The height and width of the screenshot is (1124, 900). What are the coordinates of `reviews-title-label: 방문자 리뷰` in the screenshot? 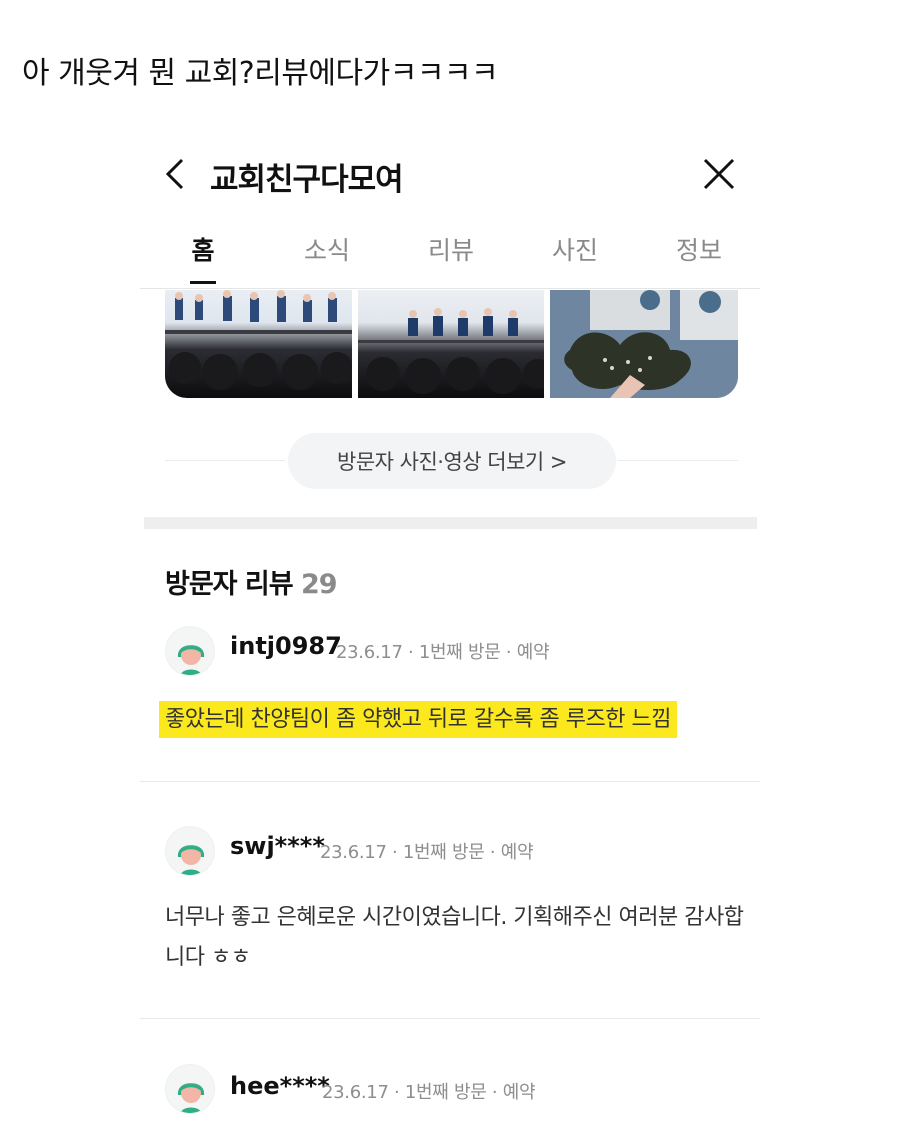 It's located at (229, 584).